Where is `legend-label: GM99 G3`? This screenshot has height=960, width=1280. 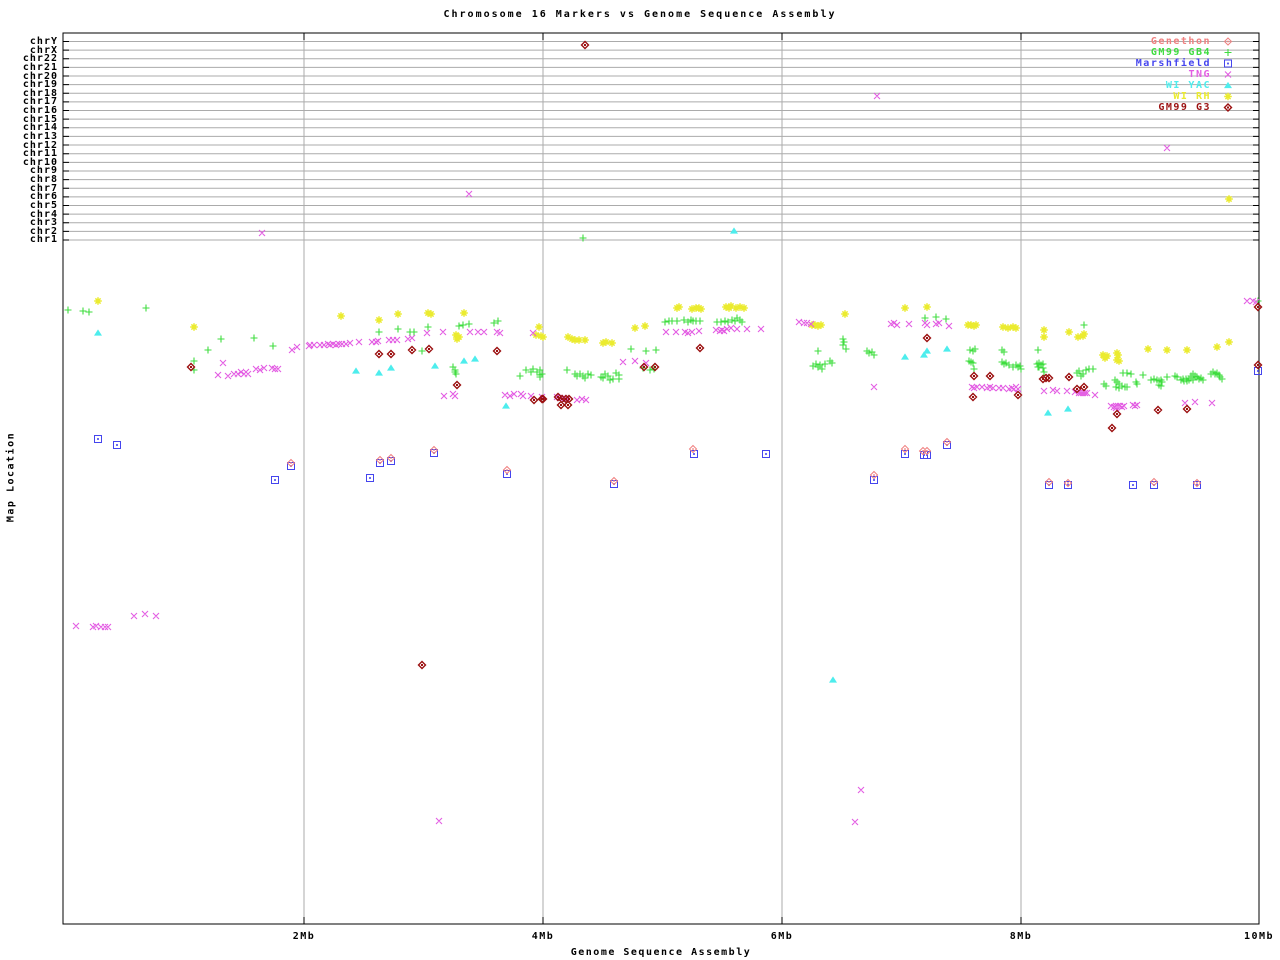 legend-label: GM99 G3 is located at coordinates (1184, 107).